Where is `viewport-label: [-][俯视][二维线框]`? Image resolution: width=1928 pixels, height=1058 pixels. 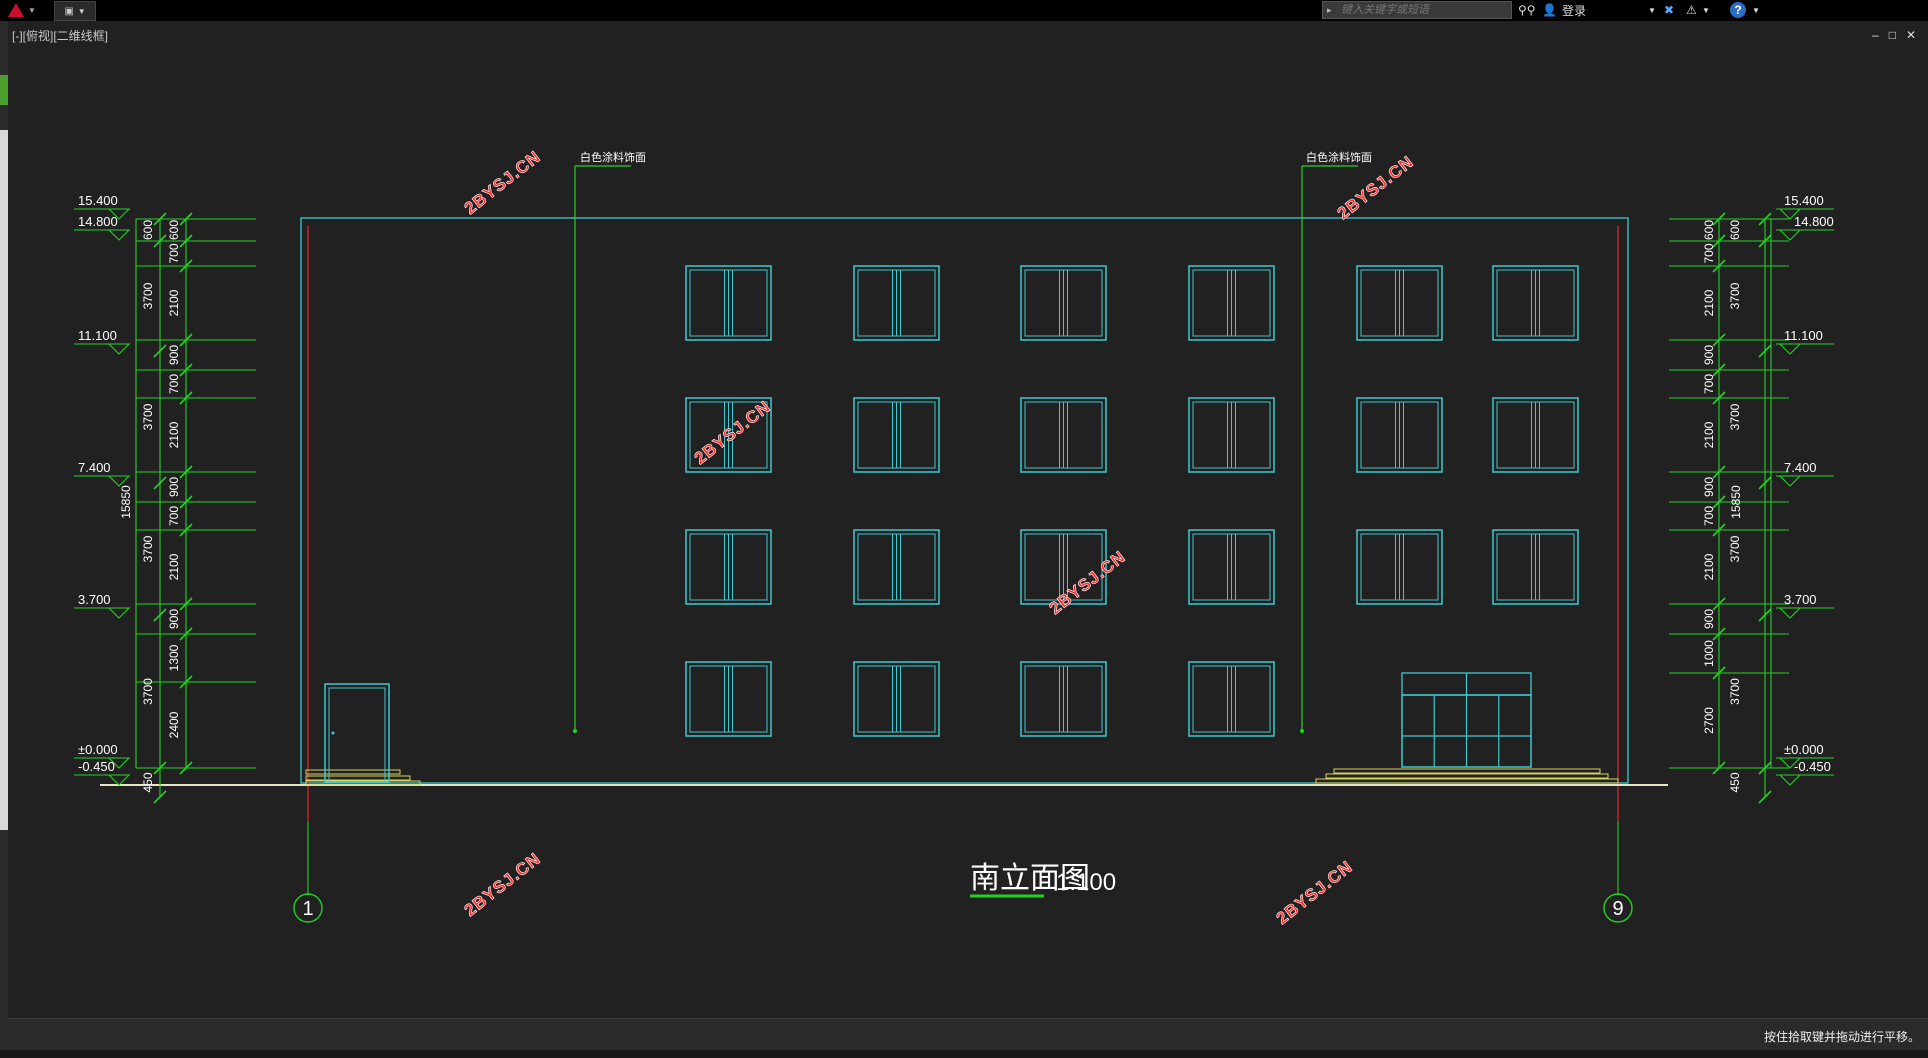 viewport-label: [-][俯视][二维线框] is located at coordinates (60, 35).